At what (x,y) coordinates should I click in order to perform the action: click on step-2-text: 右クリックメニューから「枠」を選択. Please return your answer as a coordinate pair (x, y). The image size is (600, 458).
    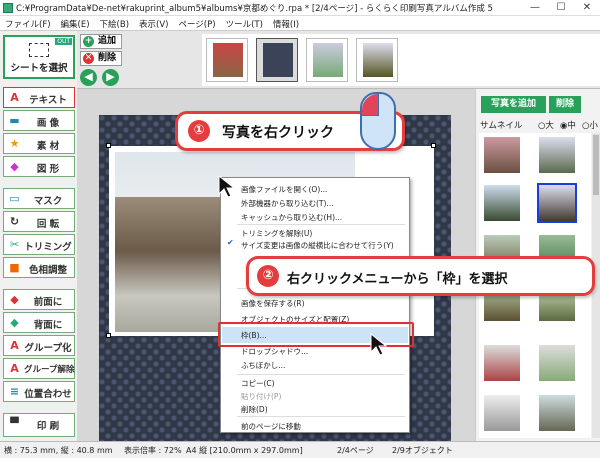
    Looking at the image, I should click on (397, 279).